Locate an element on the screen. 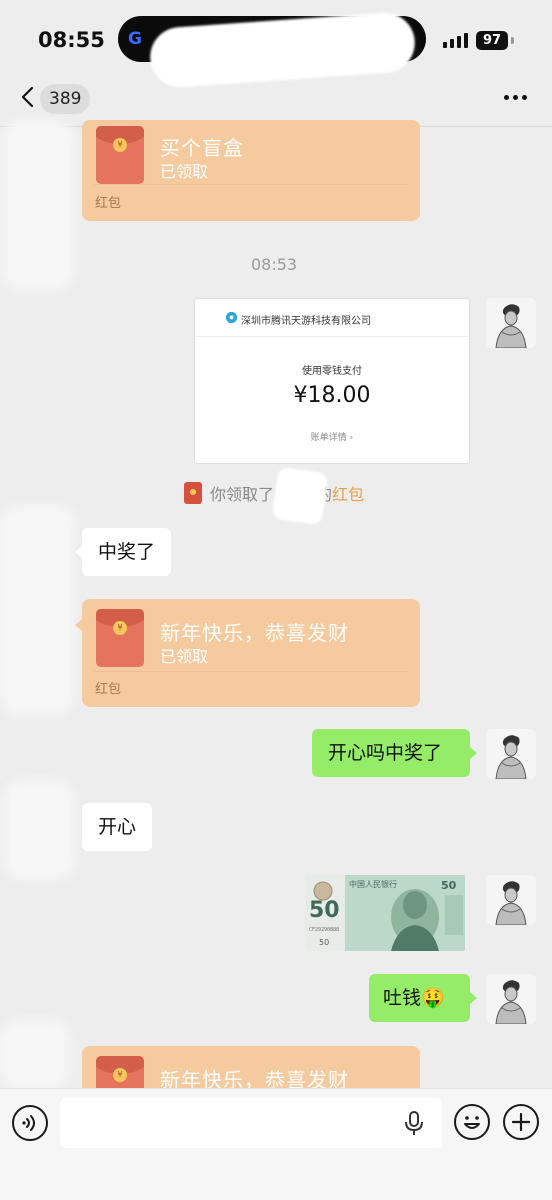 The image size is (552, 1200). banknote-image: 中国人民银行 50 50 CF29290888 50 is located at coordinates (385, 913).